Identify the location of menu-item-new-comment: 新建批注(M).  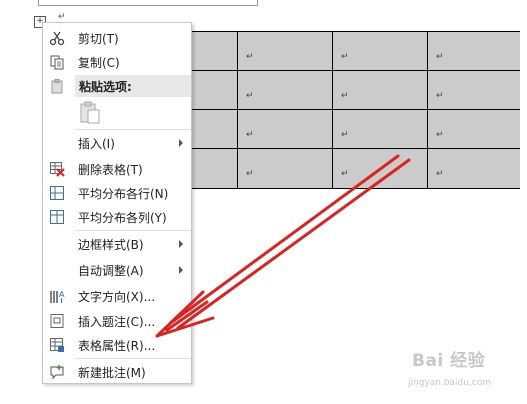
(117, 372).